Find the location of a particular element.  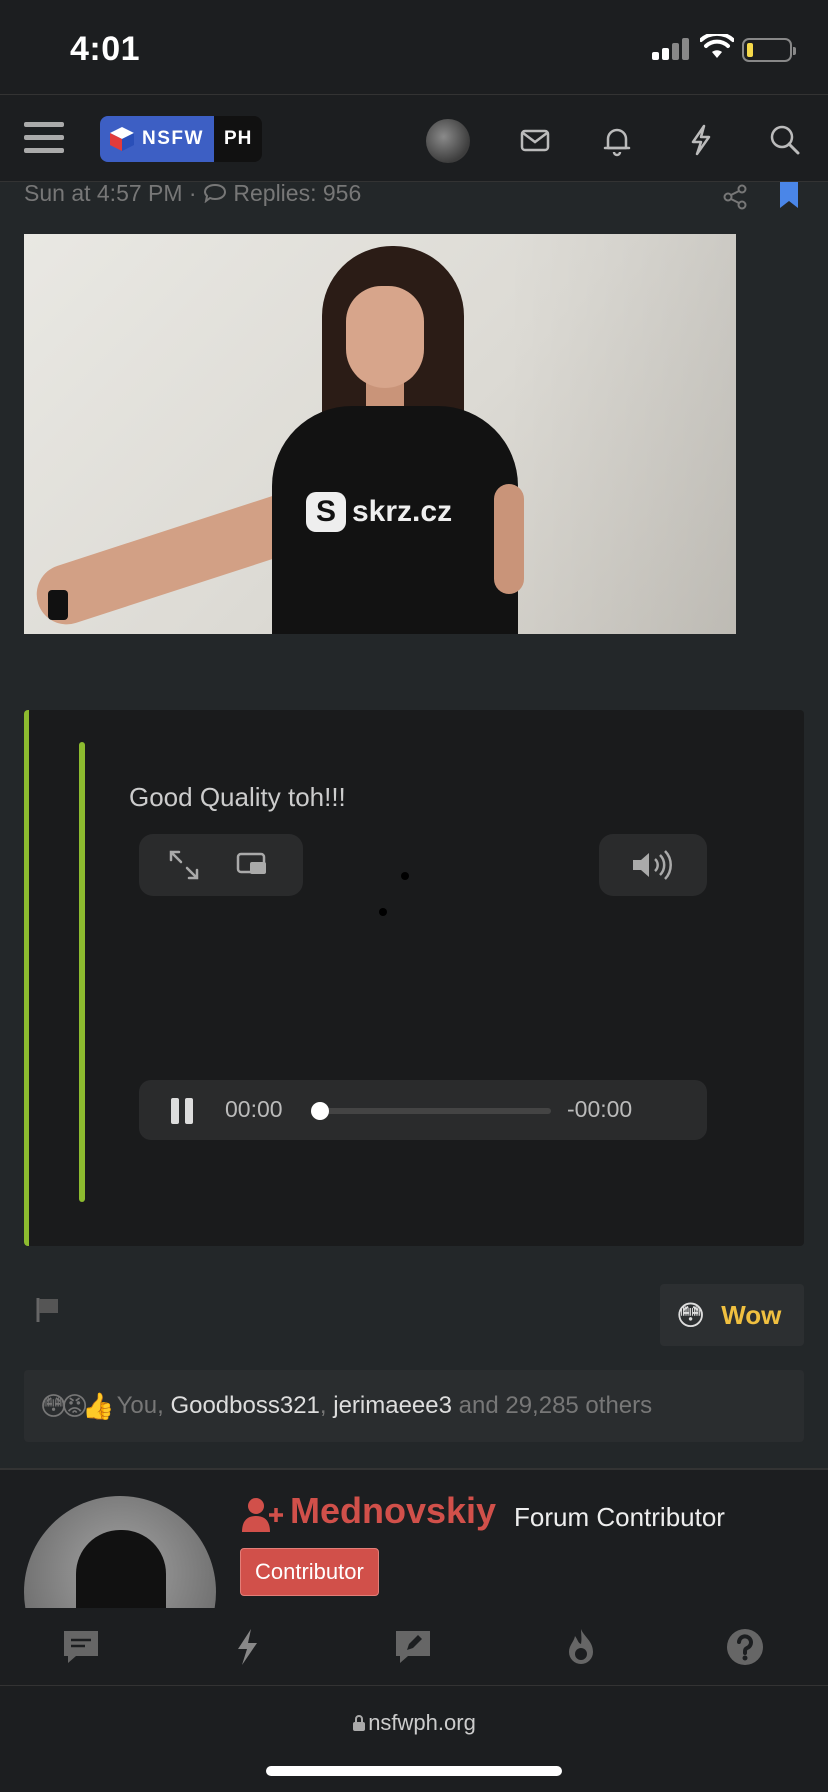

logo-text-left: NSFW is located at coordinates (173, 138).